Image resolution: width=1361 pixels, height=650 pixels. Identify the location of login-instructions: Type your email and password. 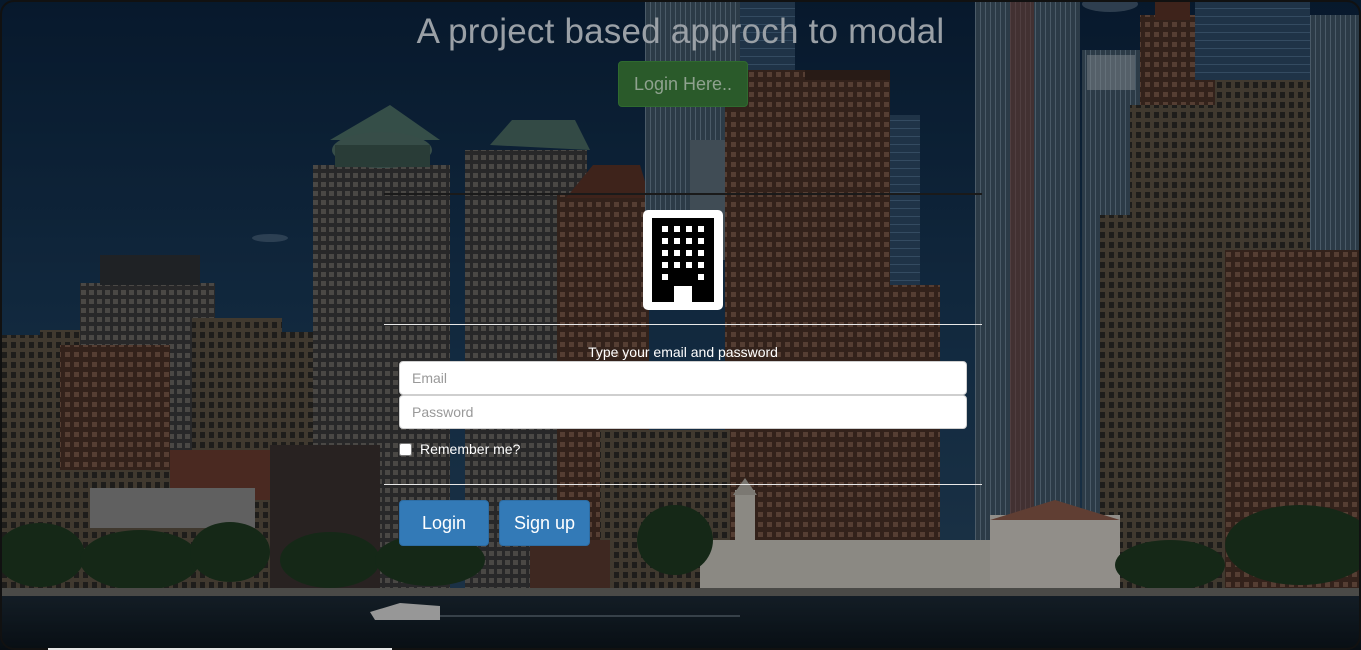
(683, 352).